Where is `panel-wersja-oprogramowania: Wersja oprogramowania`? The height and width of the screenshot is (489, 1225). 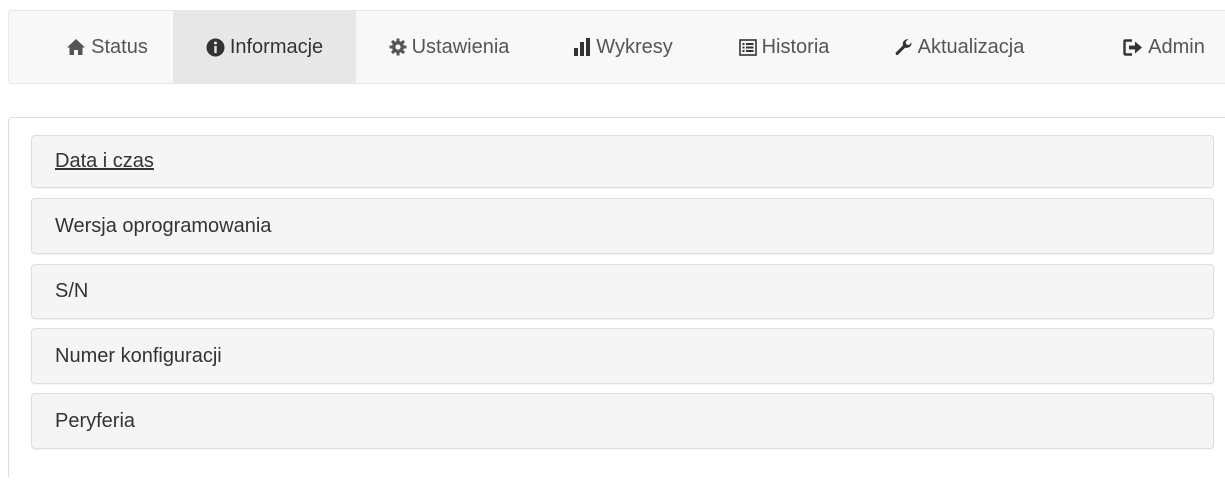 panel-wersja-oprogramowania: Wersja oprogramowania is located at coordinates (622, 226).